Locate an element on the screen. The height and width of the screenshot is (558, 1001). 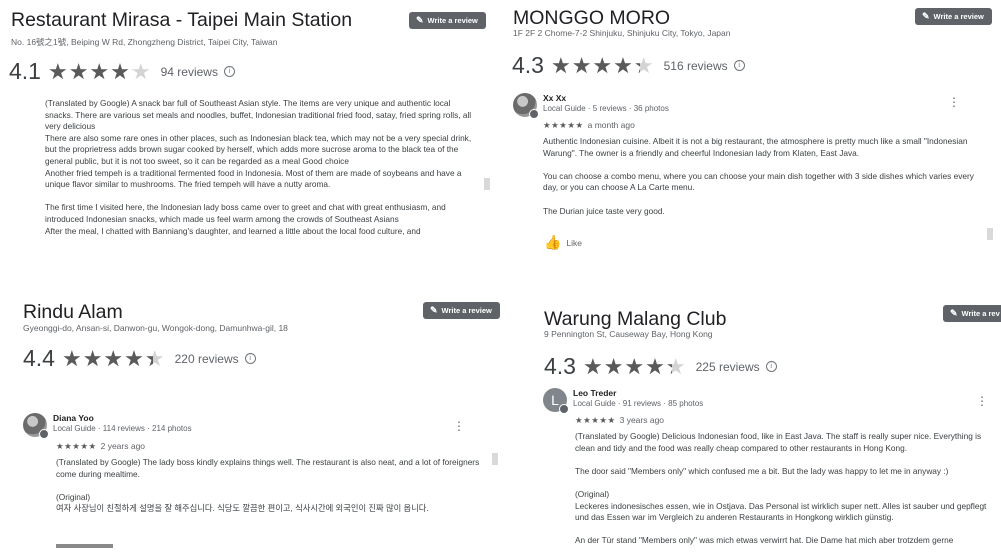
place-title: Rindu Alam is located at coordinates (73, 312).